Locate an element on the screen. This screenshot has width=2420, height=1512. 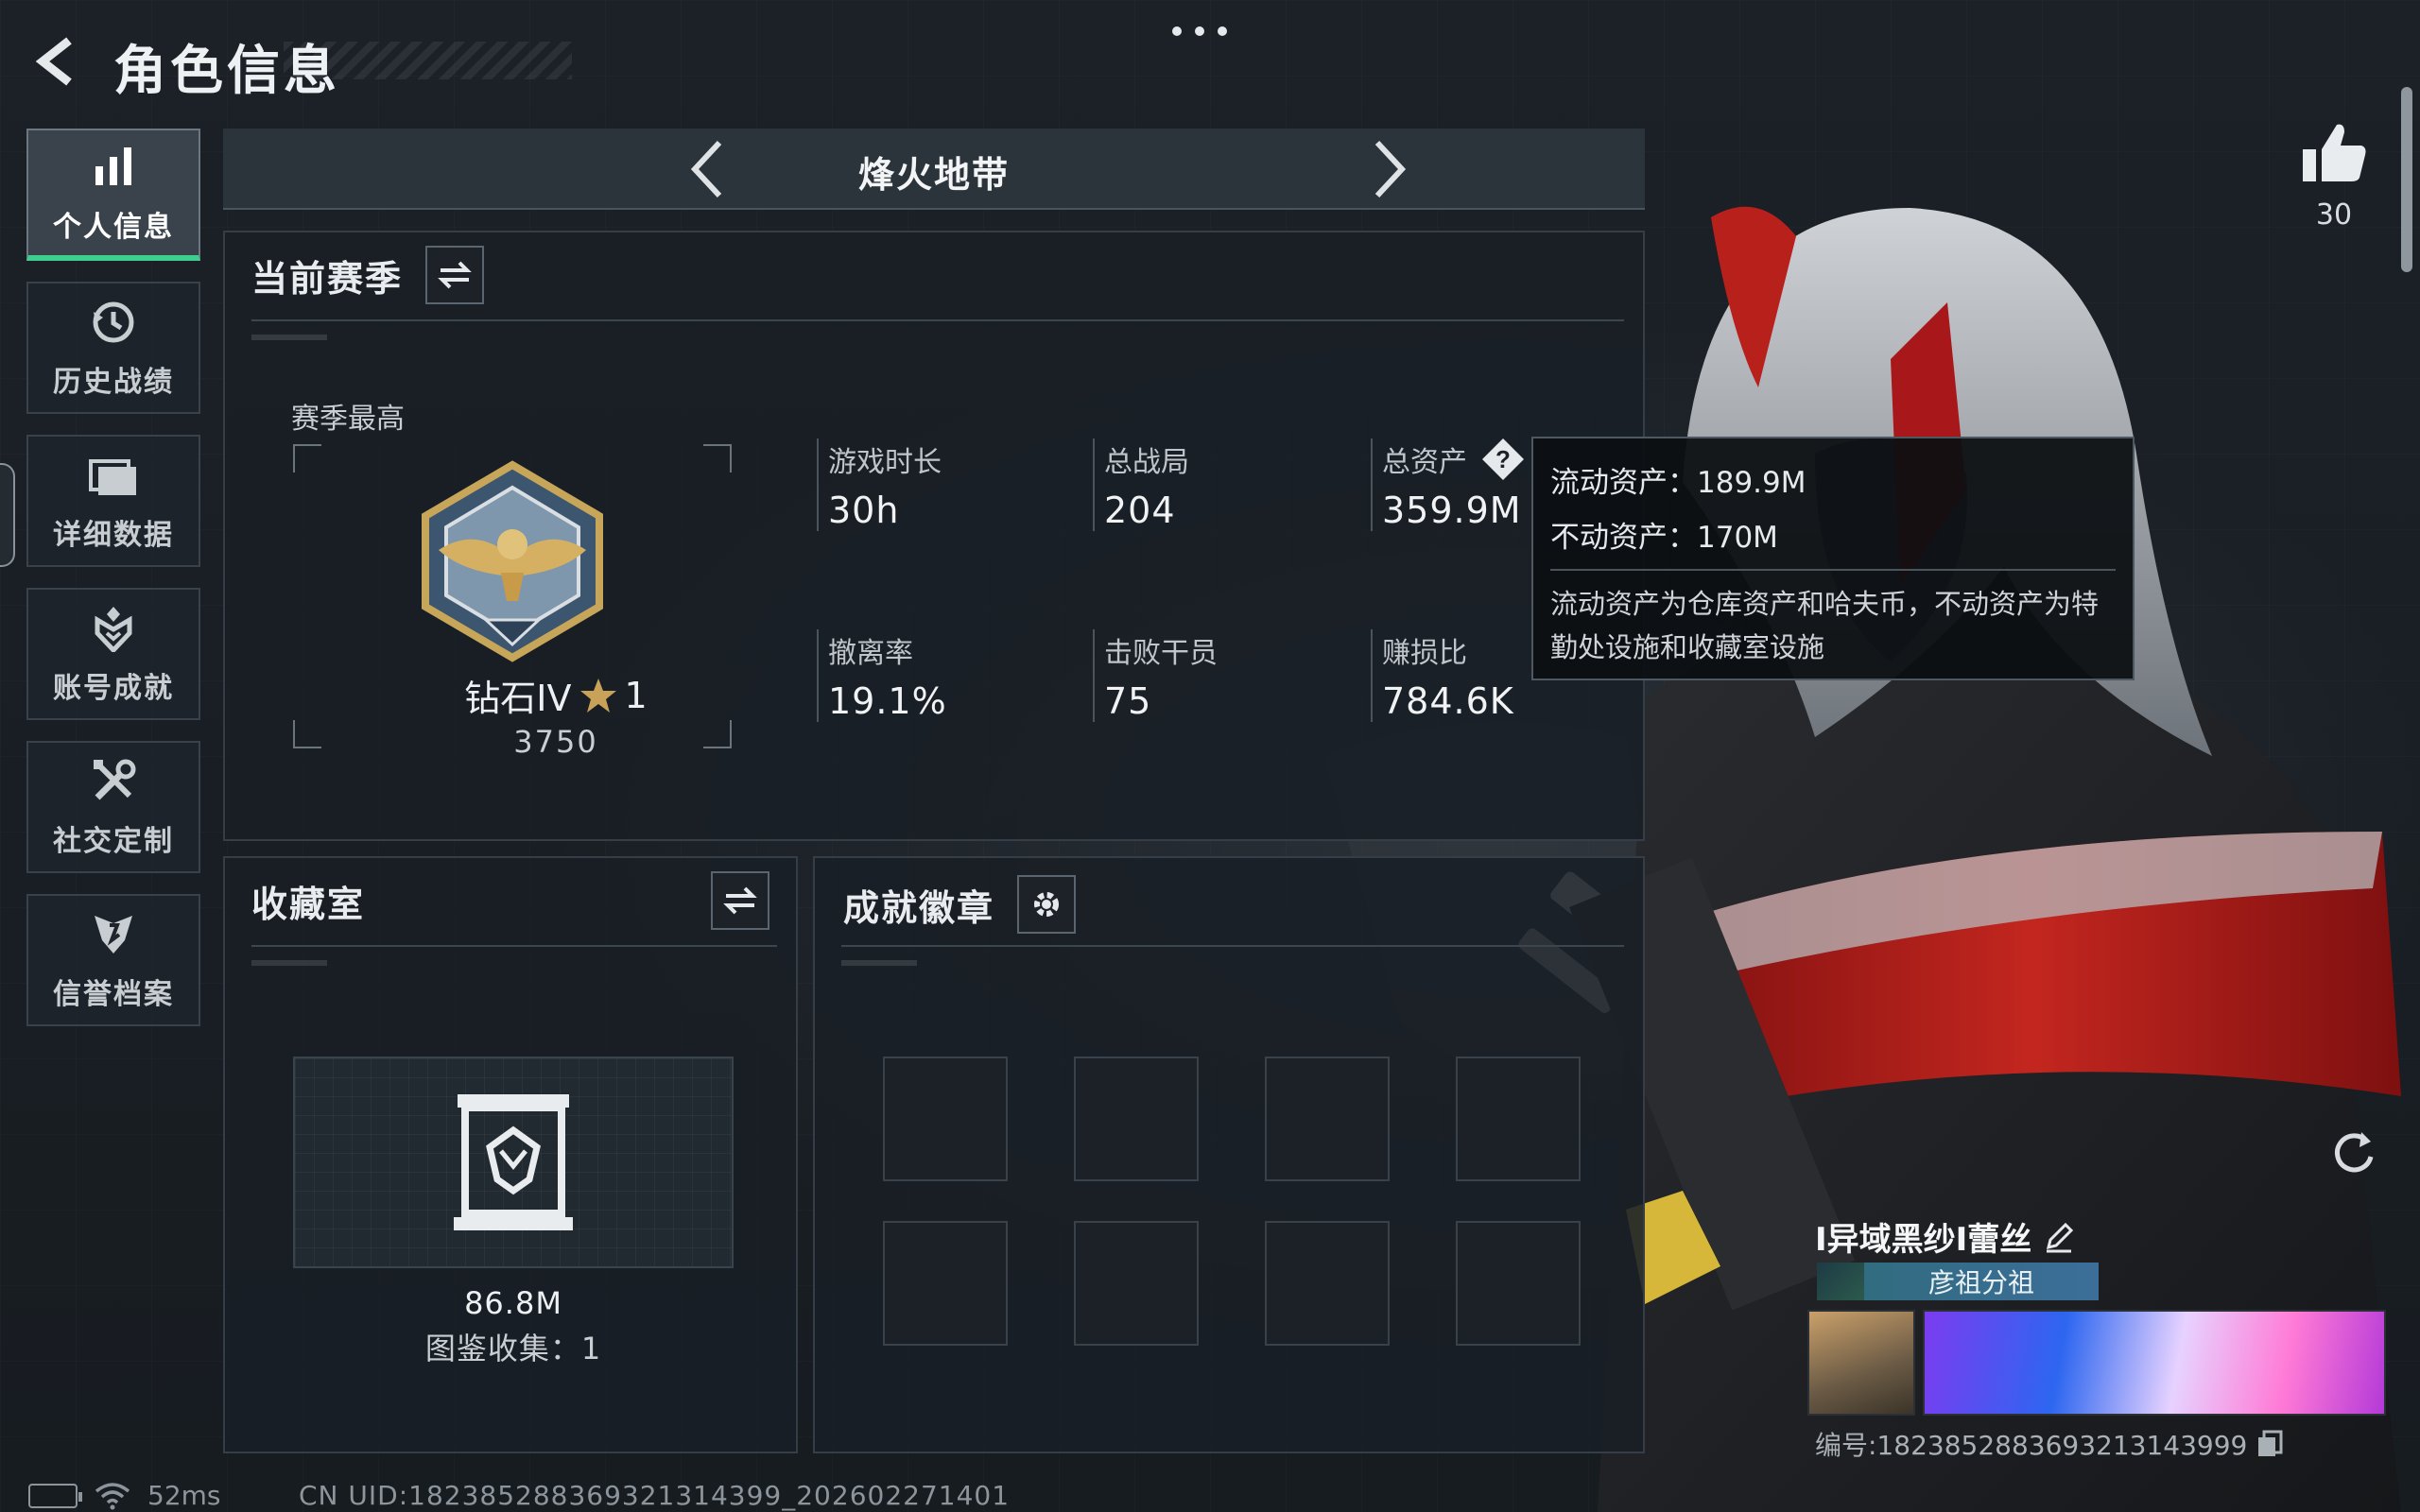
rotate-model-button is located at coordinates (2354, 1153).